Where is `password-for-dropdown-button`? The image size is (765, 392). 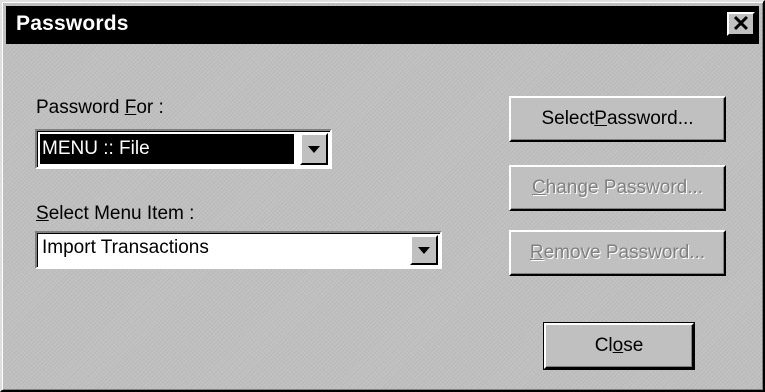 password-for-dropdown-button is located at coordinates (314, 149).